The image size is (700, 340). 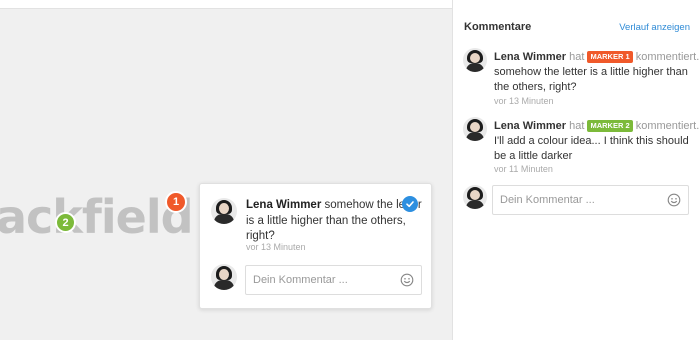 I want to click on show-history-link: Verlauf anzeigen, so click(x=654, y=27).